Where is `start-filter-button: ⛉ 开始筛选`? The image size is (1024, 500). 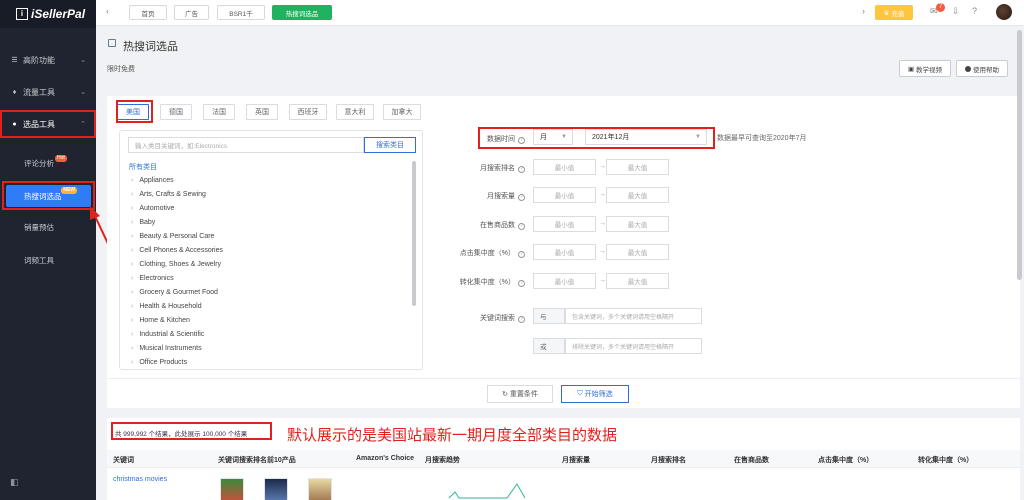 start-filter-button: ⛉ 开始筛选 is located at coordinates (595, 394).